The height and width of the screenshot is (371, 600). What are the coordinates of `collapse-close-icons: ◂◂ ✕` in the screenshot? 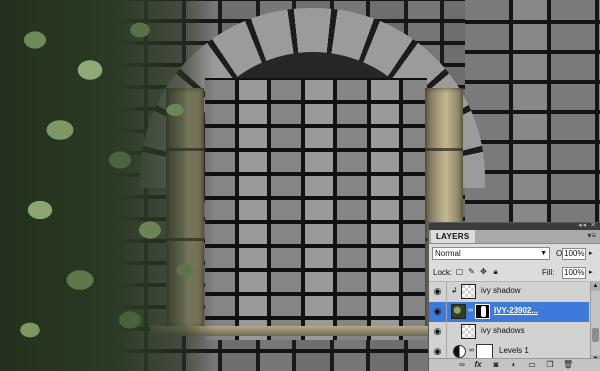 It's located at (587, 225).